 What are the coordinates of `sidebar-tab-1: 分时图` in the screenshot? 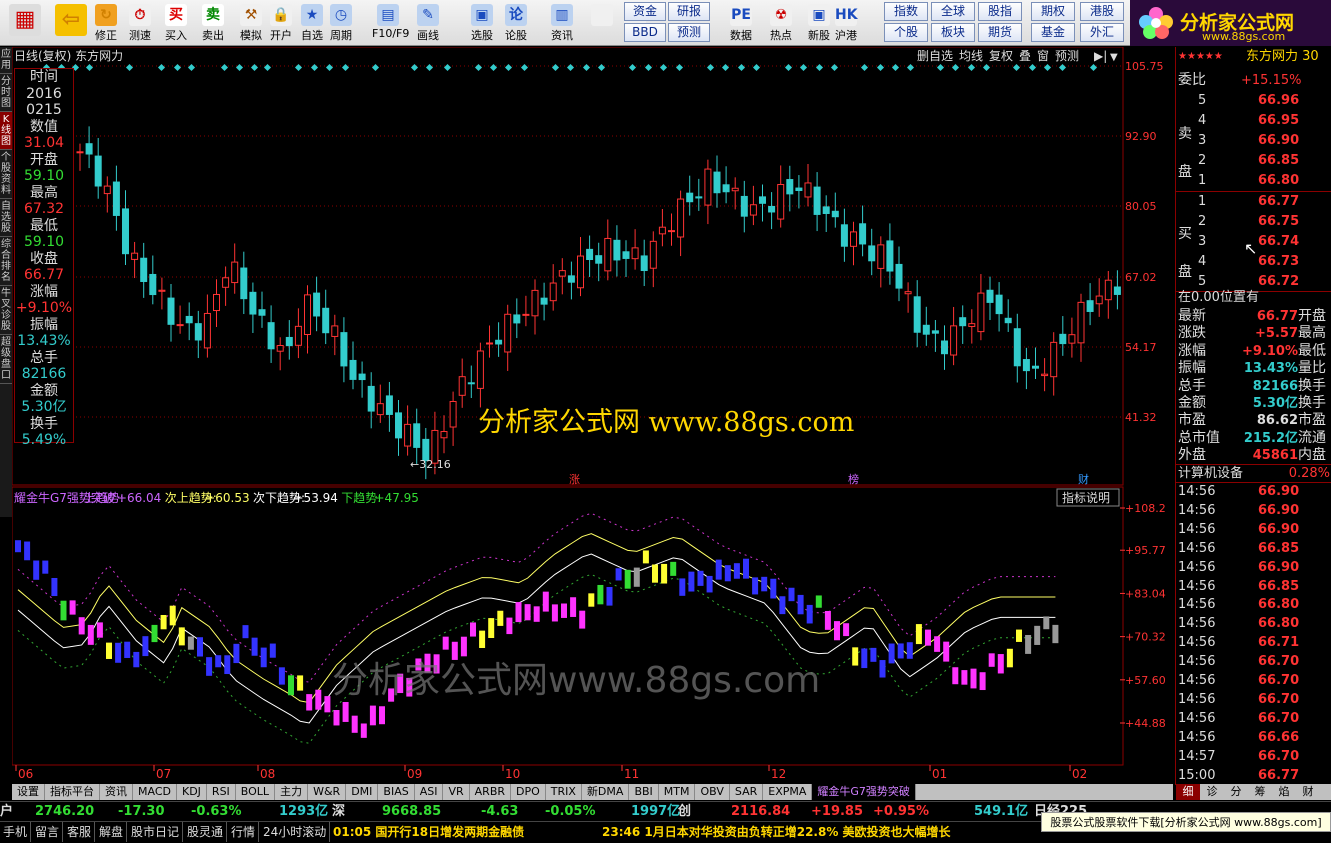 It's located at (6, 93).